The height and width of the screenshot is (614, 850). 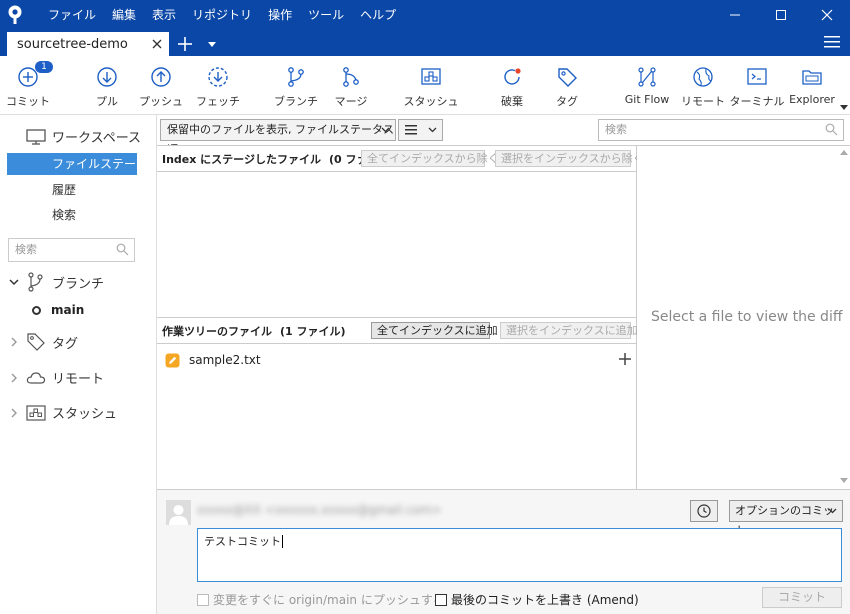 I want to click on commit-message-input: テストコミット, so click(x=519, y=555).